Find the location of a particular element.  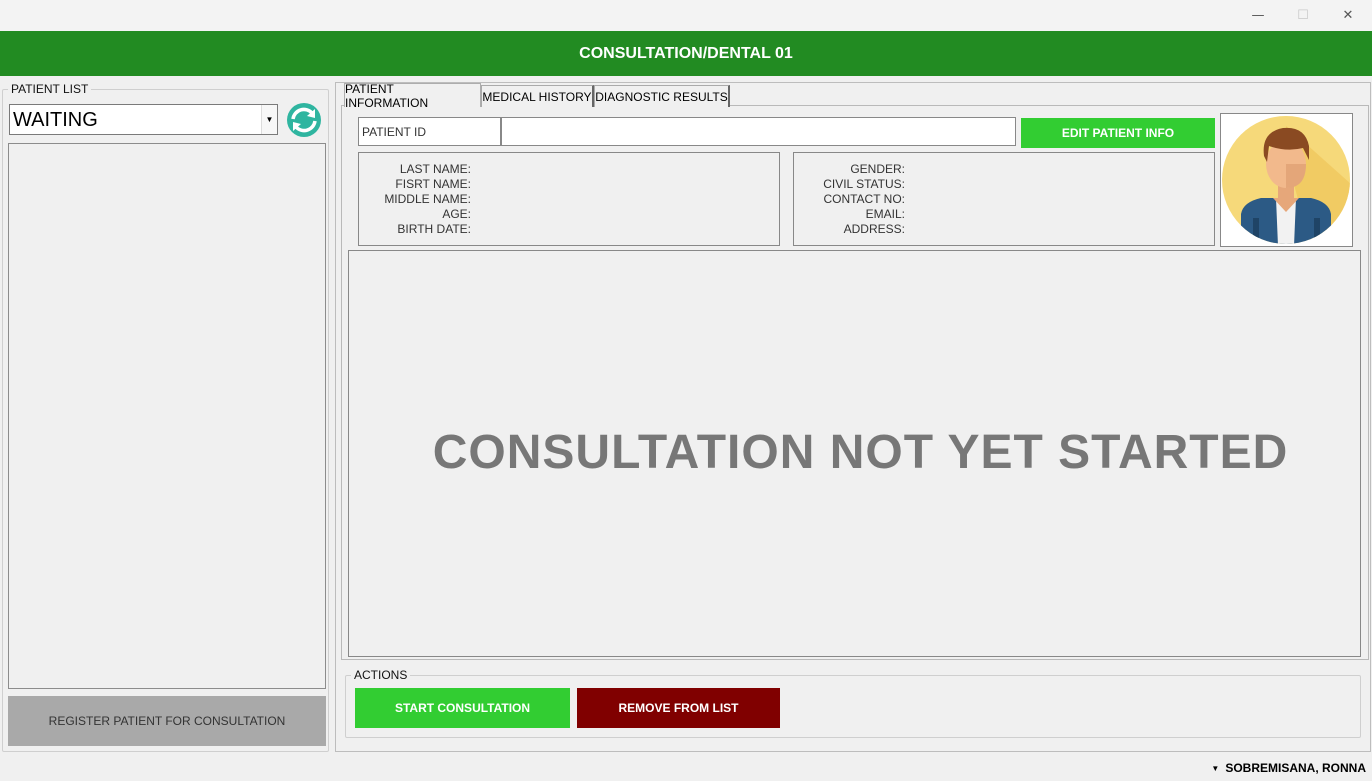

first-name-label: FISRT NAME: is located at coordinates (433, 184).